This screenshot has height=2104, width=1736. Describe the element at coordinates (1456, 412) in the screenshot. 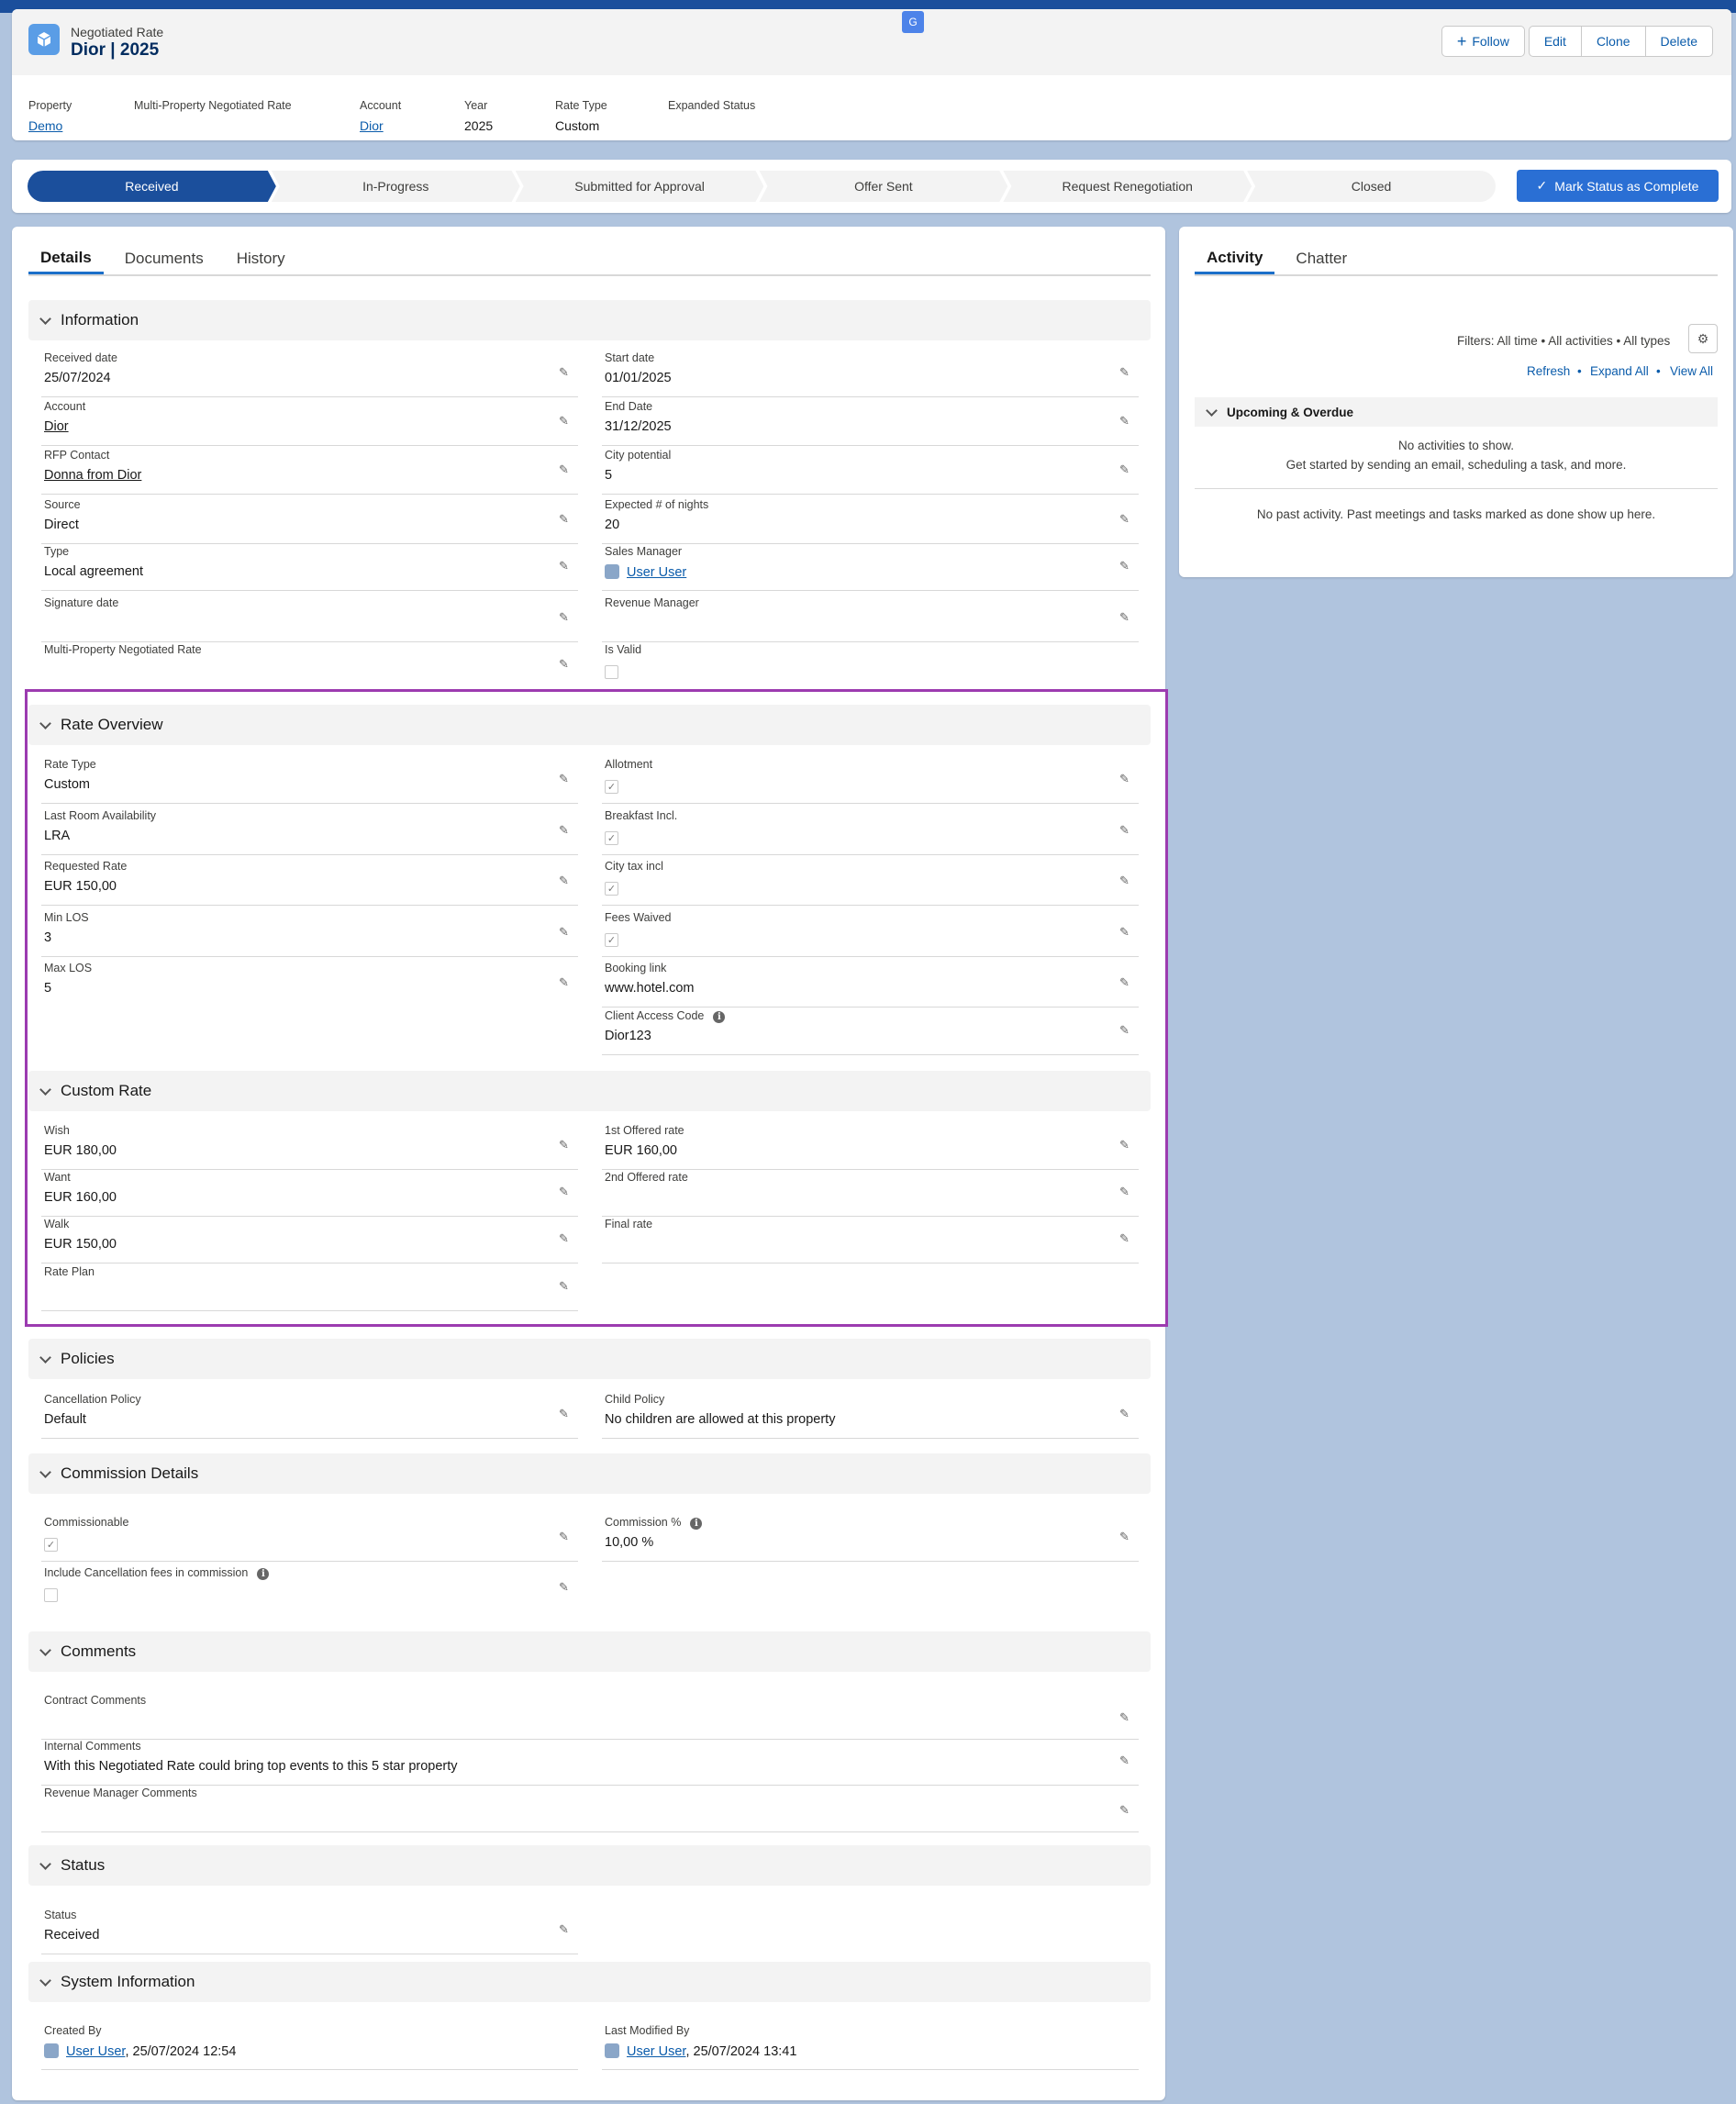

I see `upcoming-overdue-header: Upcoming & Overdue` at that location.